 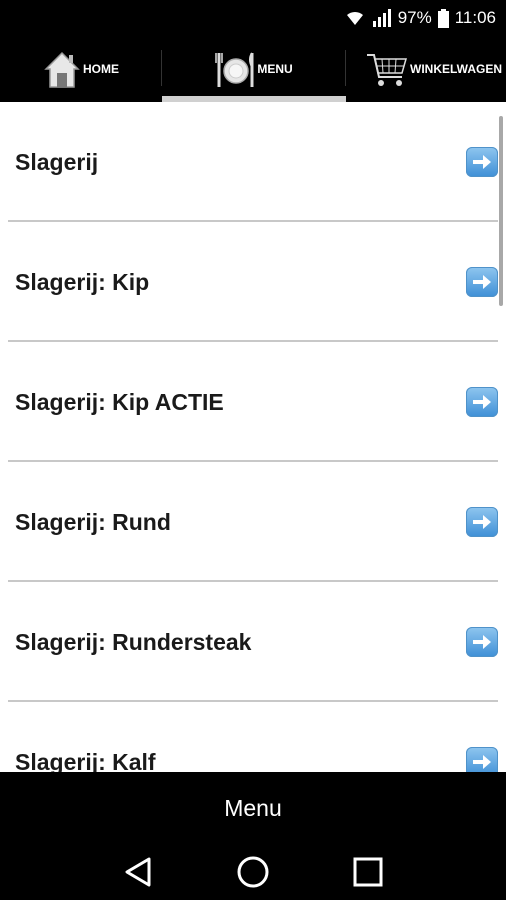 I want to click on list-item: Slagerij, so click(x=253, y=162).